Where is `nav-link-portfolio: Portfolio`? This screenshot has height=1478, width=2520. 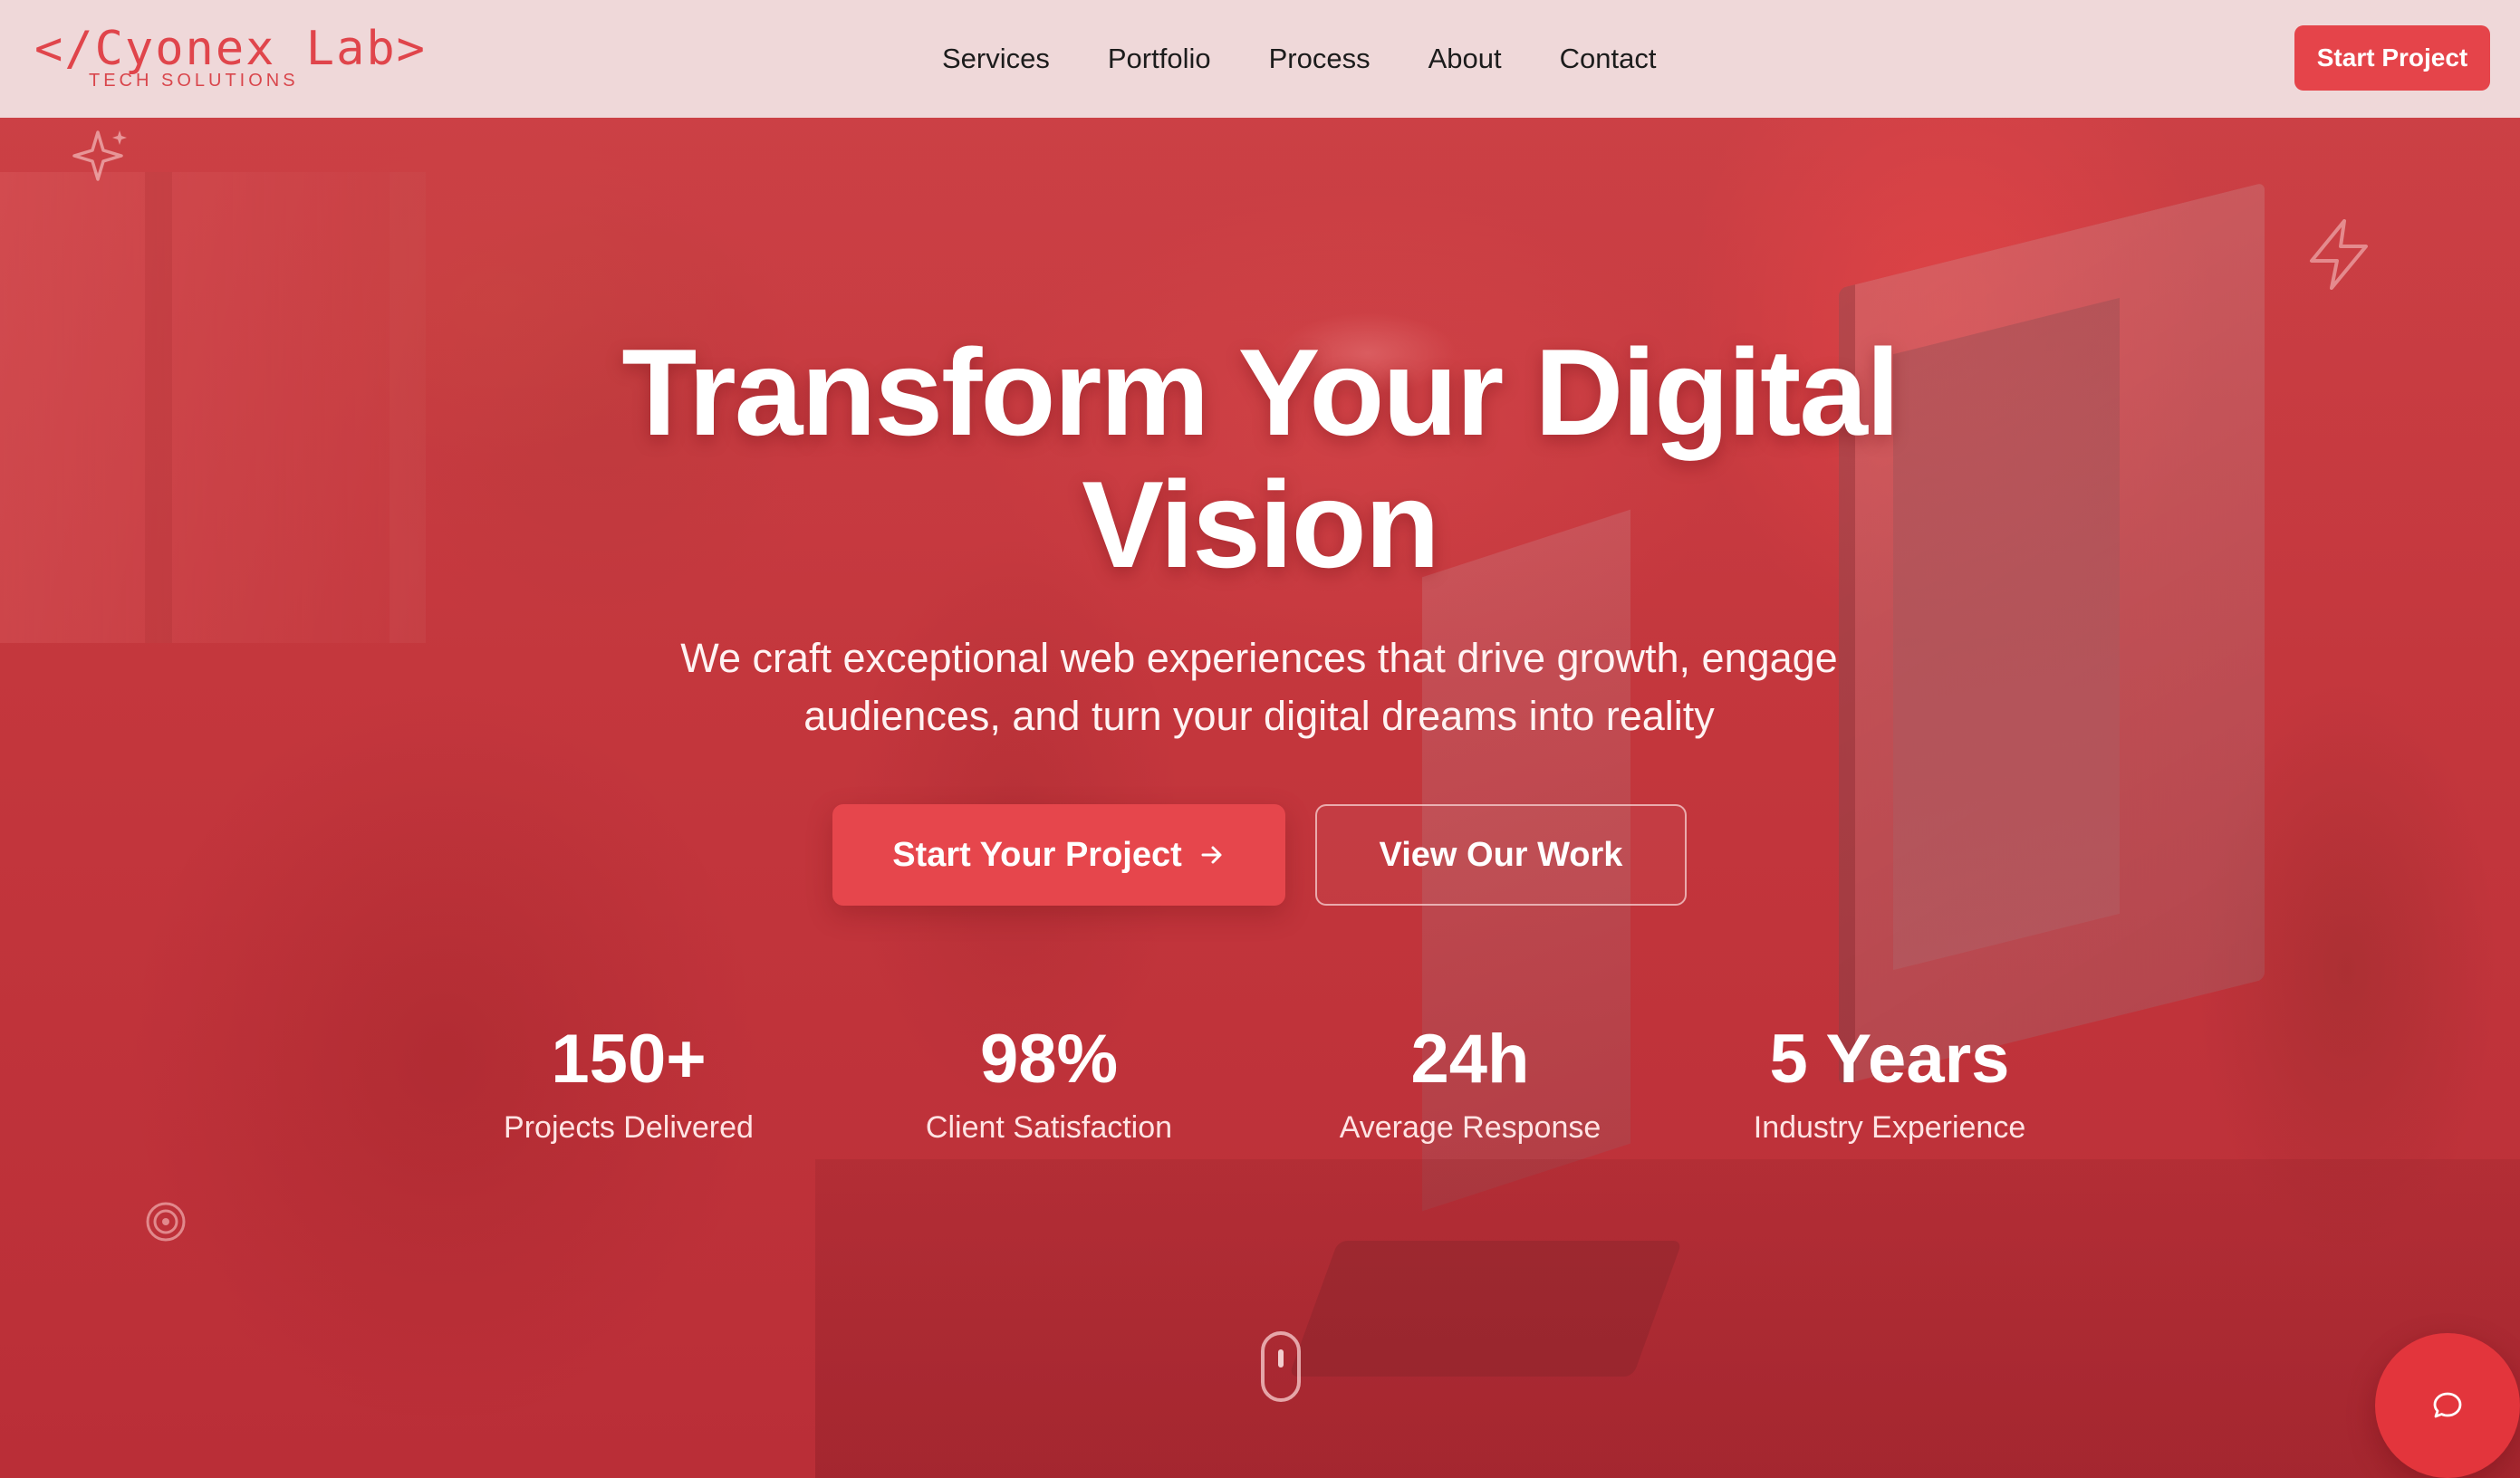
nav-link-portfolio: Portfolio is located at coordinates (1160, 59).